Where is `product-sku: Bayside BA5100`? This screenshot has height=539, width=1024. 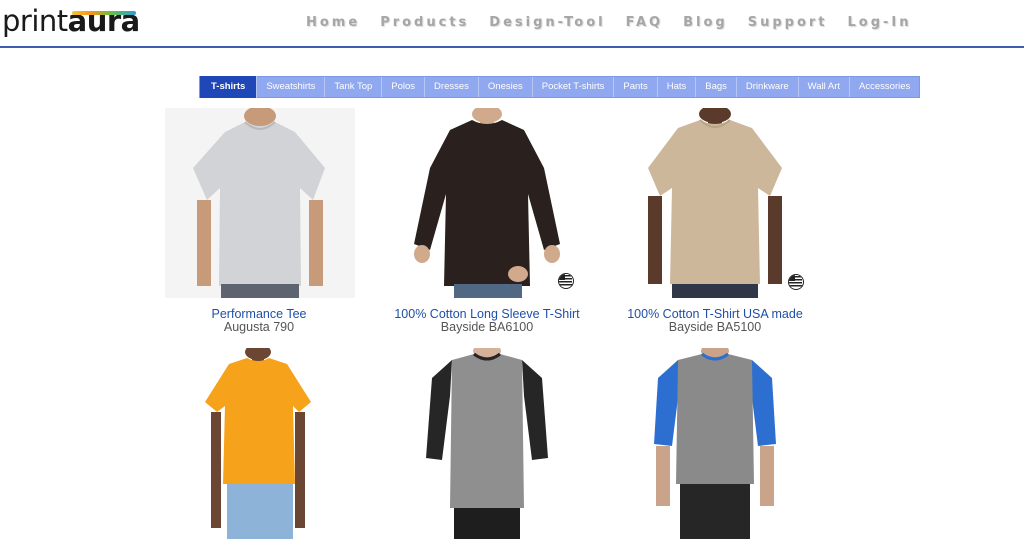
product-sku: Bayside BA5100 is located at coordinates (715, 327).